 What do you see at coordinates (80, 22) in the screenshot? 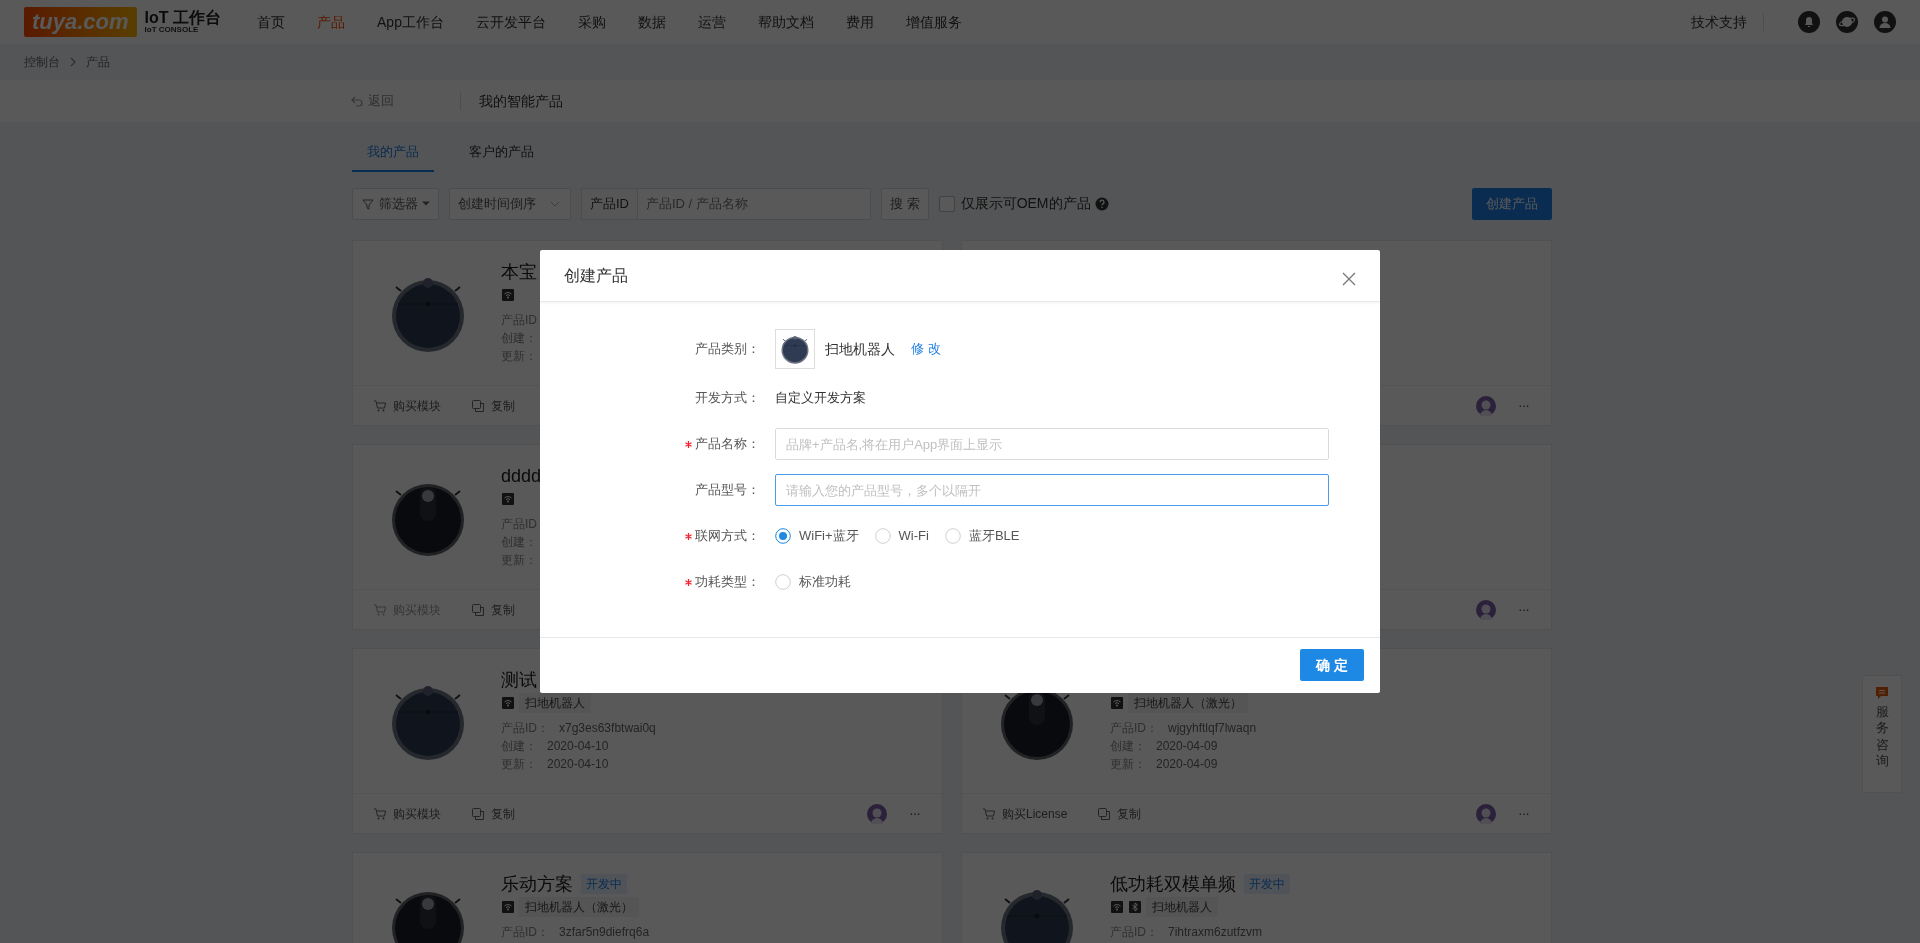
I see `logo: tuya.com` at bounding box center [80, 22].